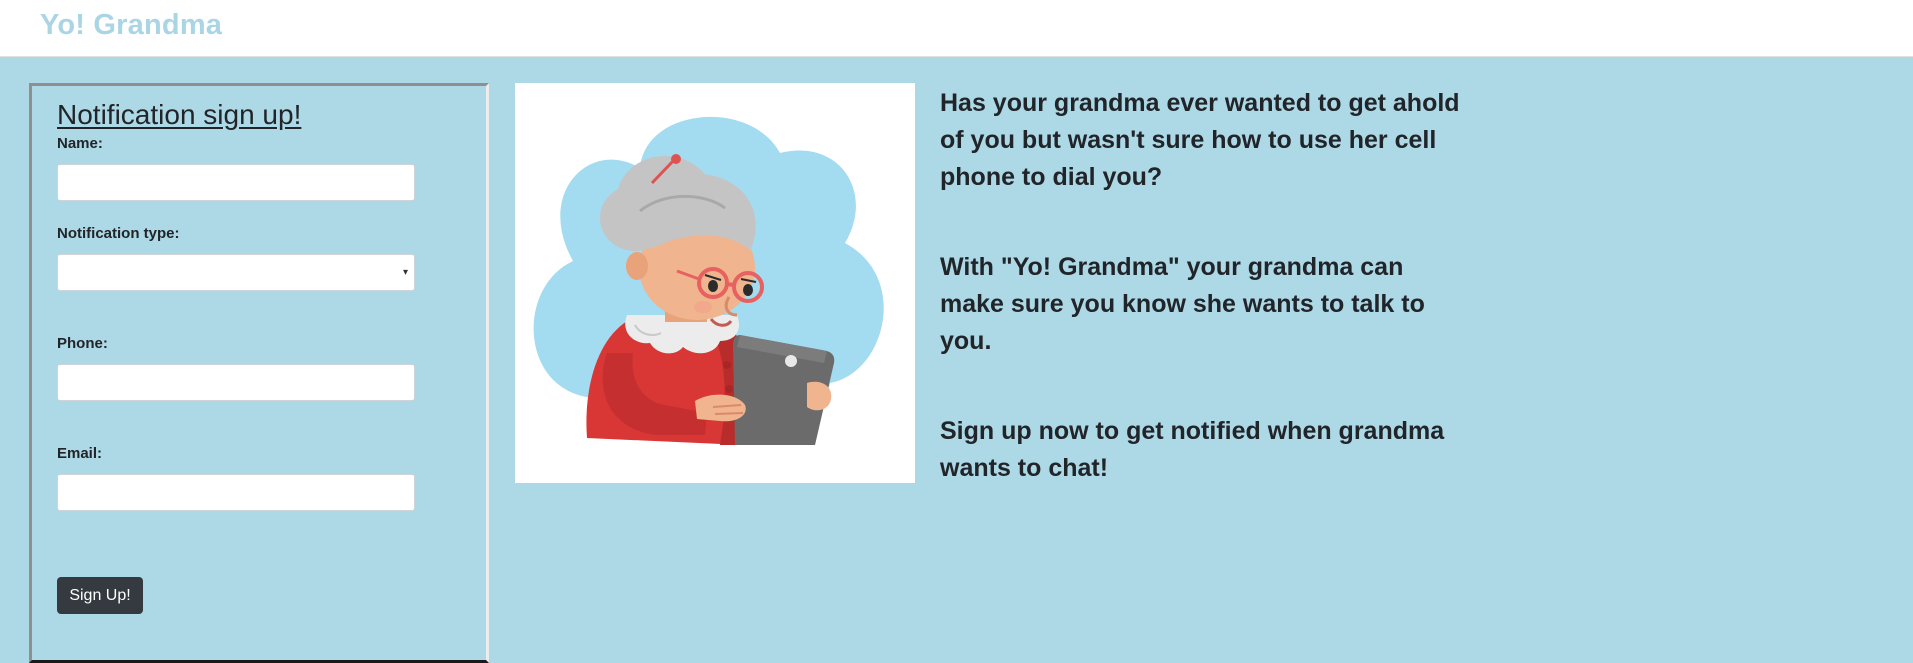  I want to click on chevron-down-icon: ▾, so click(405, 272).